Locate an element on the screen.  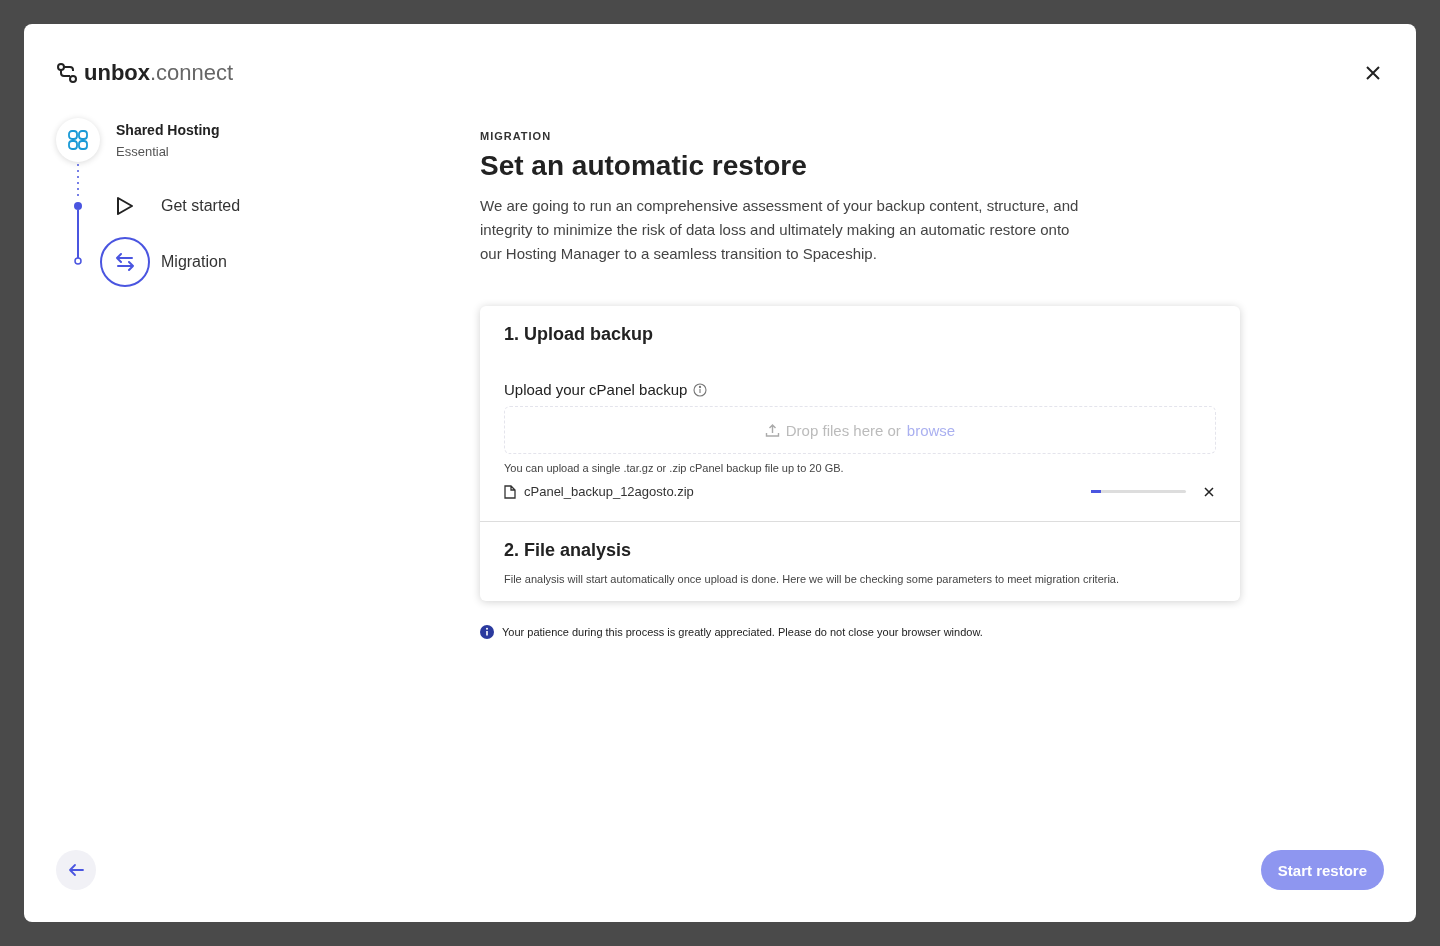
section-title: 1. Upload backup is located at coordinates (579, 334).